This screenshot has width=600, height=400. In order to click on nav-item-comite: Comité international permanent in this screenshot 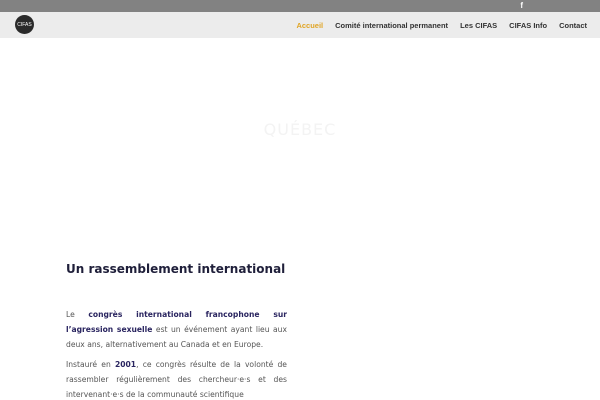, I will do `click(391, 25)`.